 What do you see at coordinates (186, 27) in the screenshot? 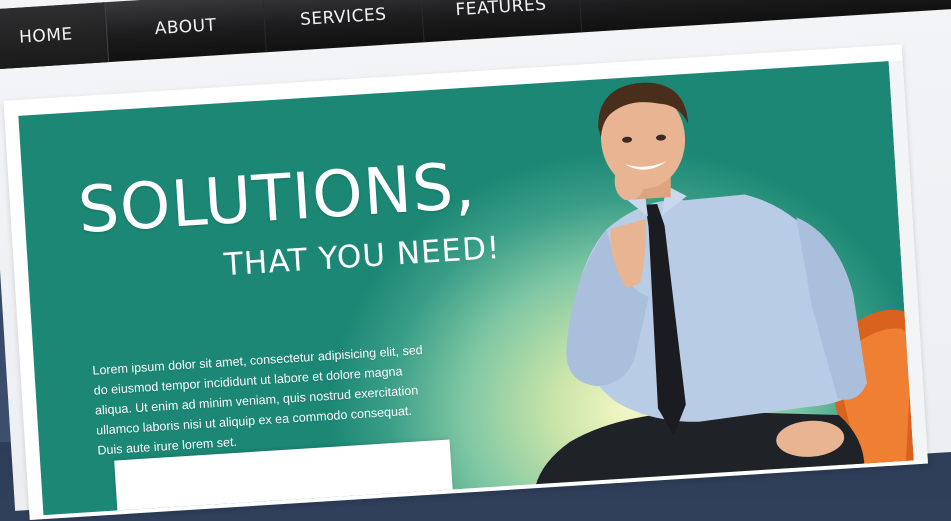
I see `nav-label-about: ABOUT` at bounding box center [186, 27].